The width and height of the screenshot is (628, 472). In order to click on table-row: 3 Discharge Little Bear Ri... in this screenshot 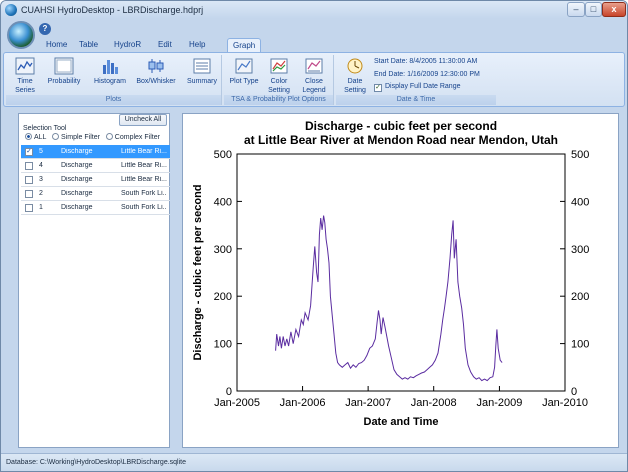, I will do `click(95, 180)`.